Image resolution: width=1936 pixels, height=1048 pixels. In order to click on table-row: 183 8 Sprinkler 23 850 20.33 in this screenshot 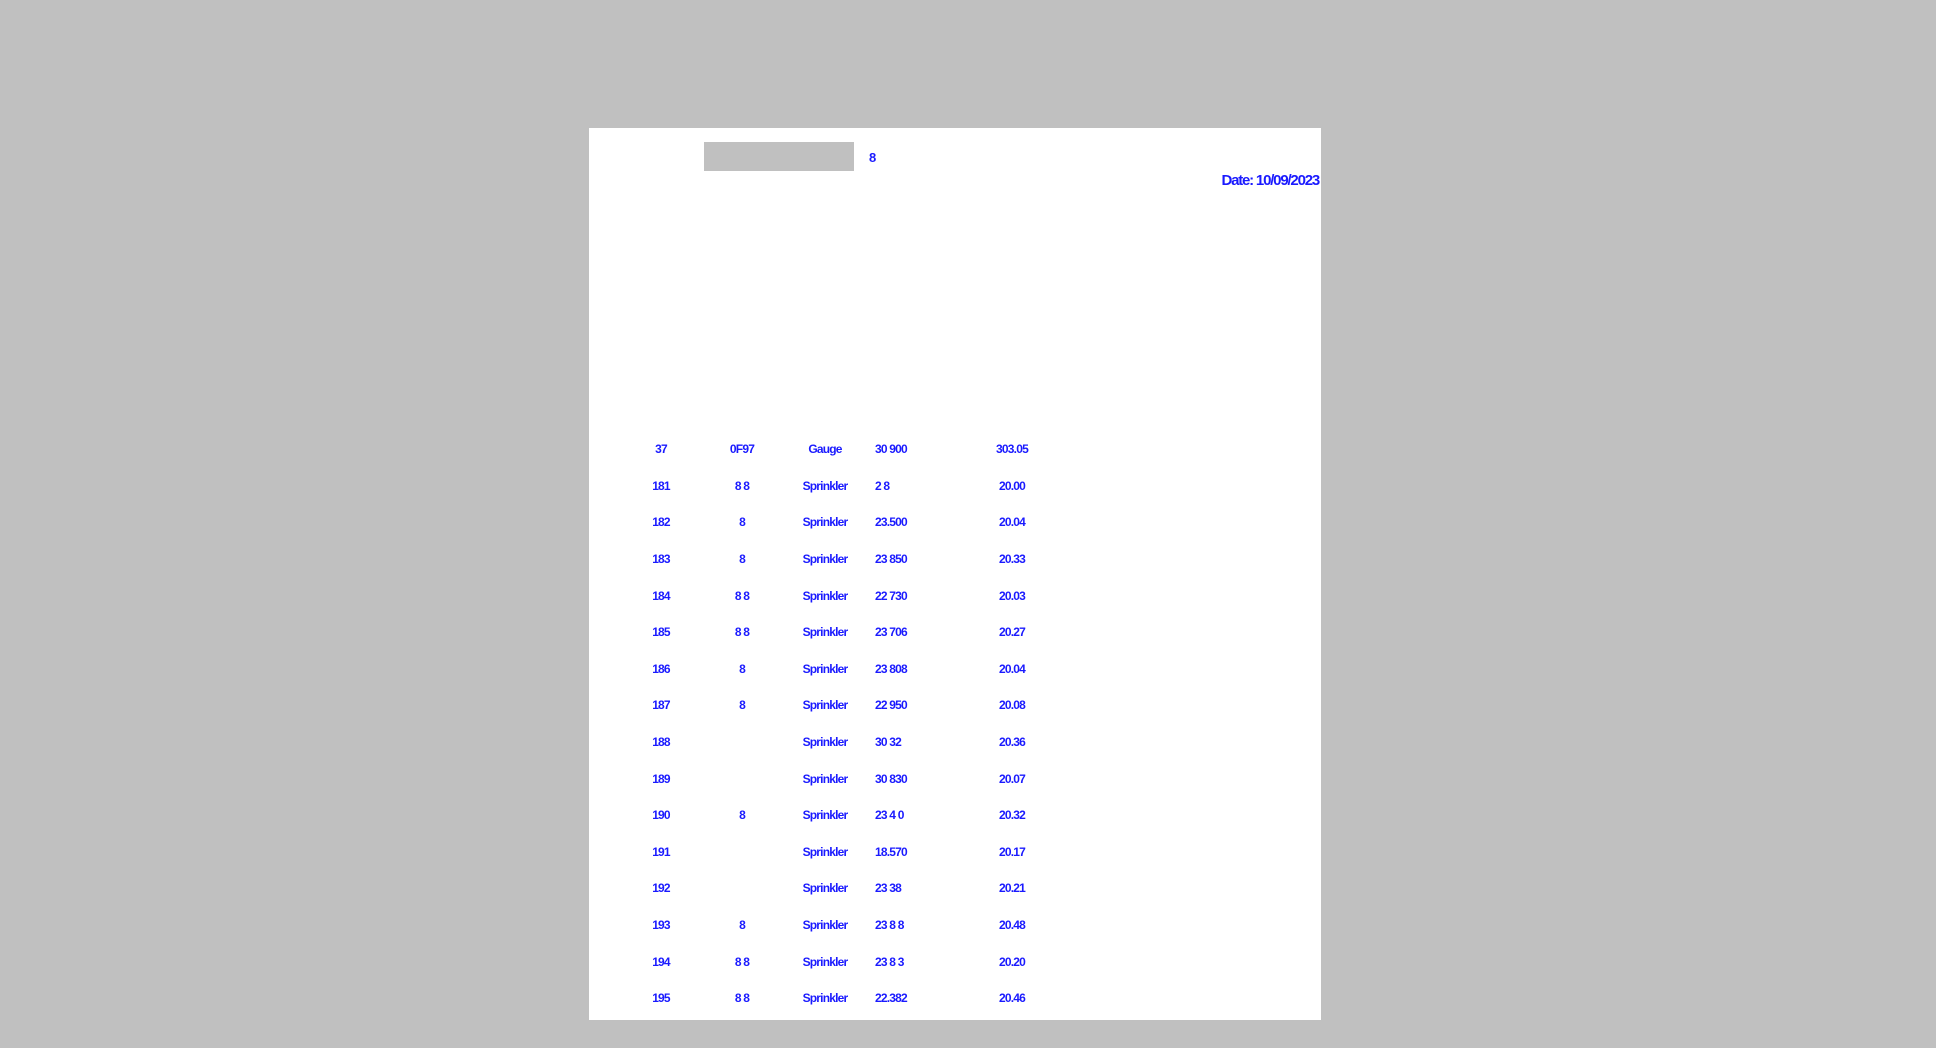, I will do `click(841, 559)`.